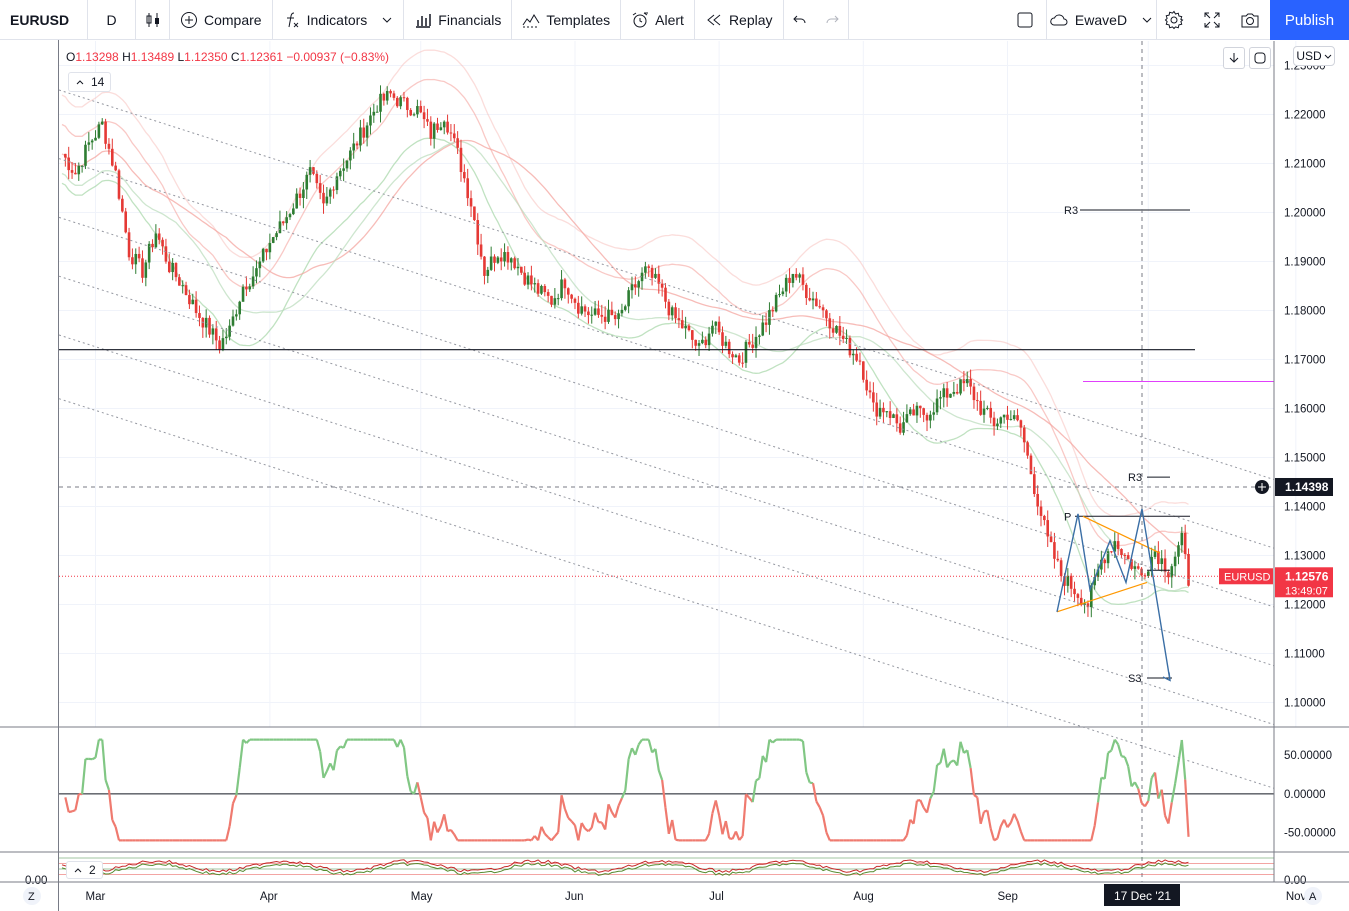 This screenshot has width=1349, height=911. What do you see at coordinates (1314, 56) in the screenshot?
I see `currency-select: USD` at bounding box center [1314, 56].